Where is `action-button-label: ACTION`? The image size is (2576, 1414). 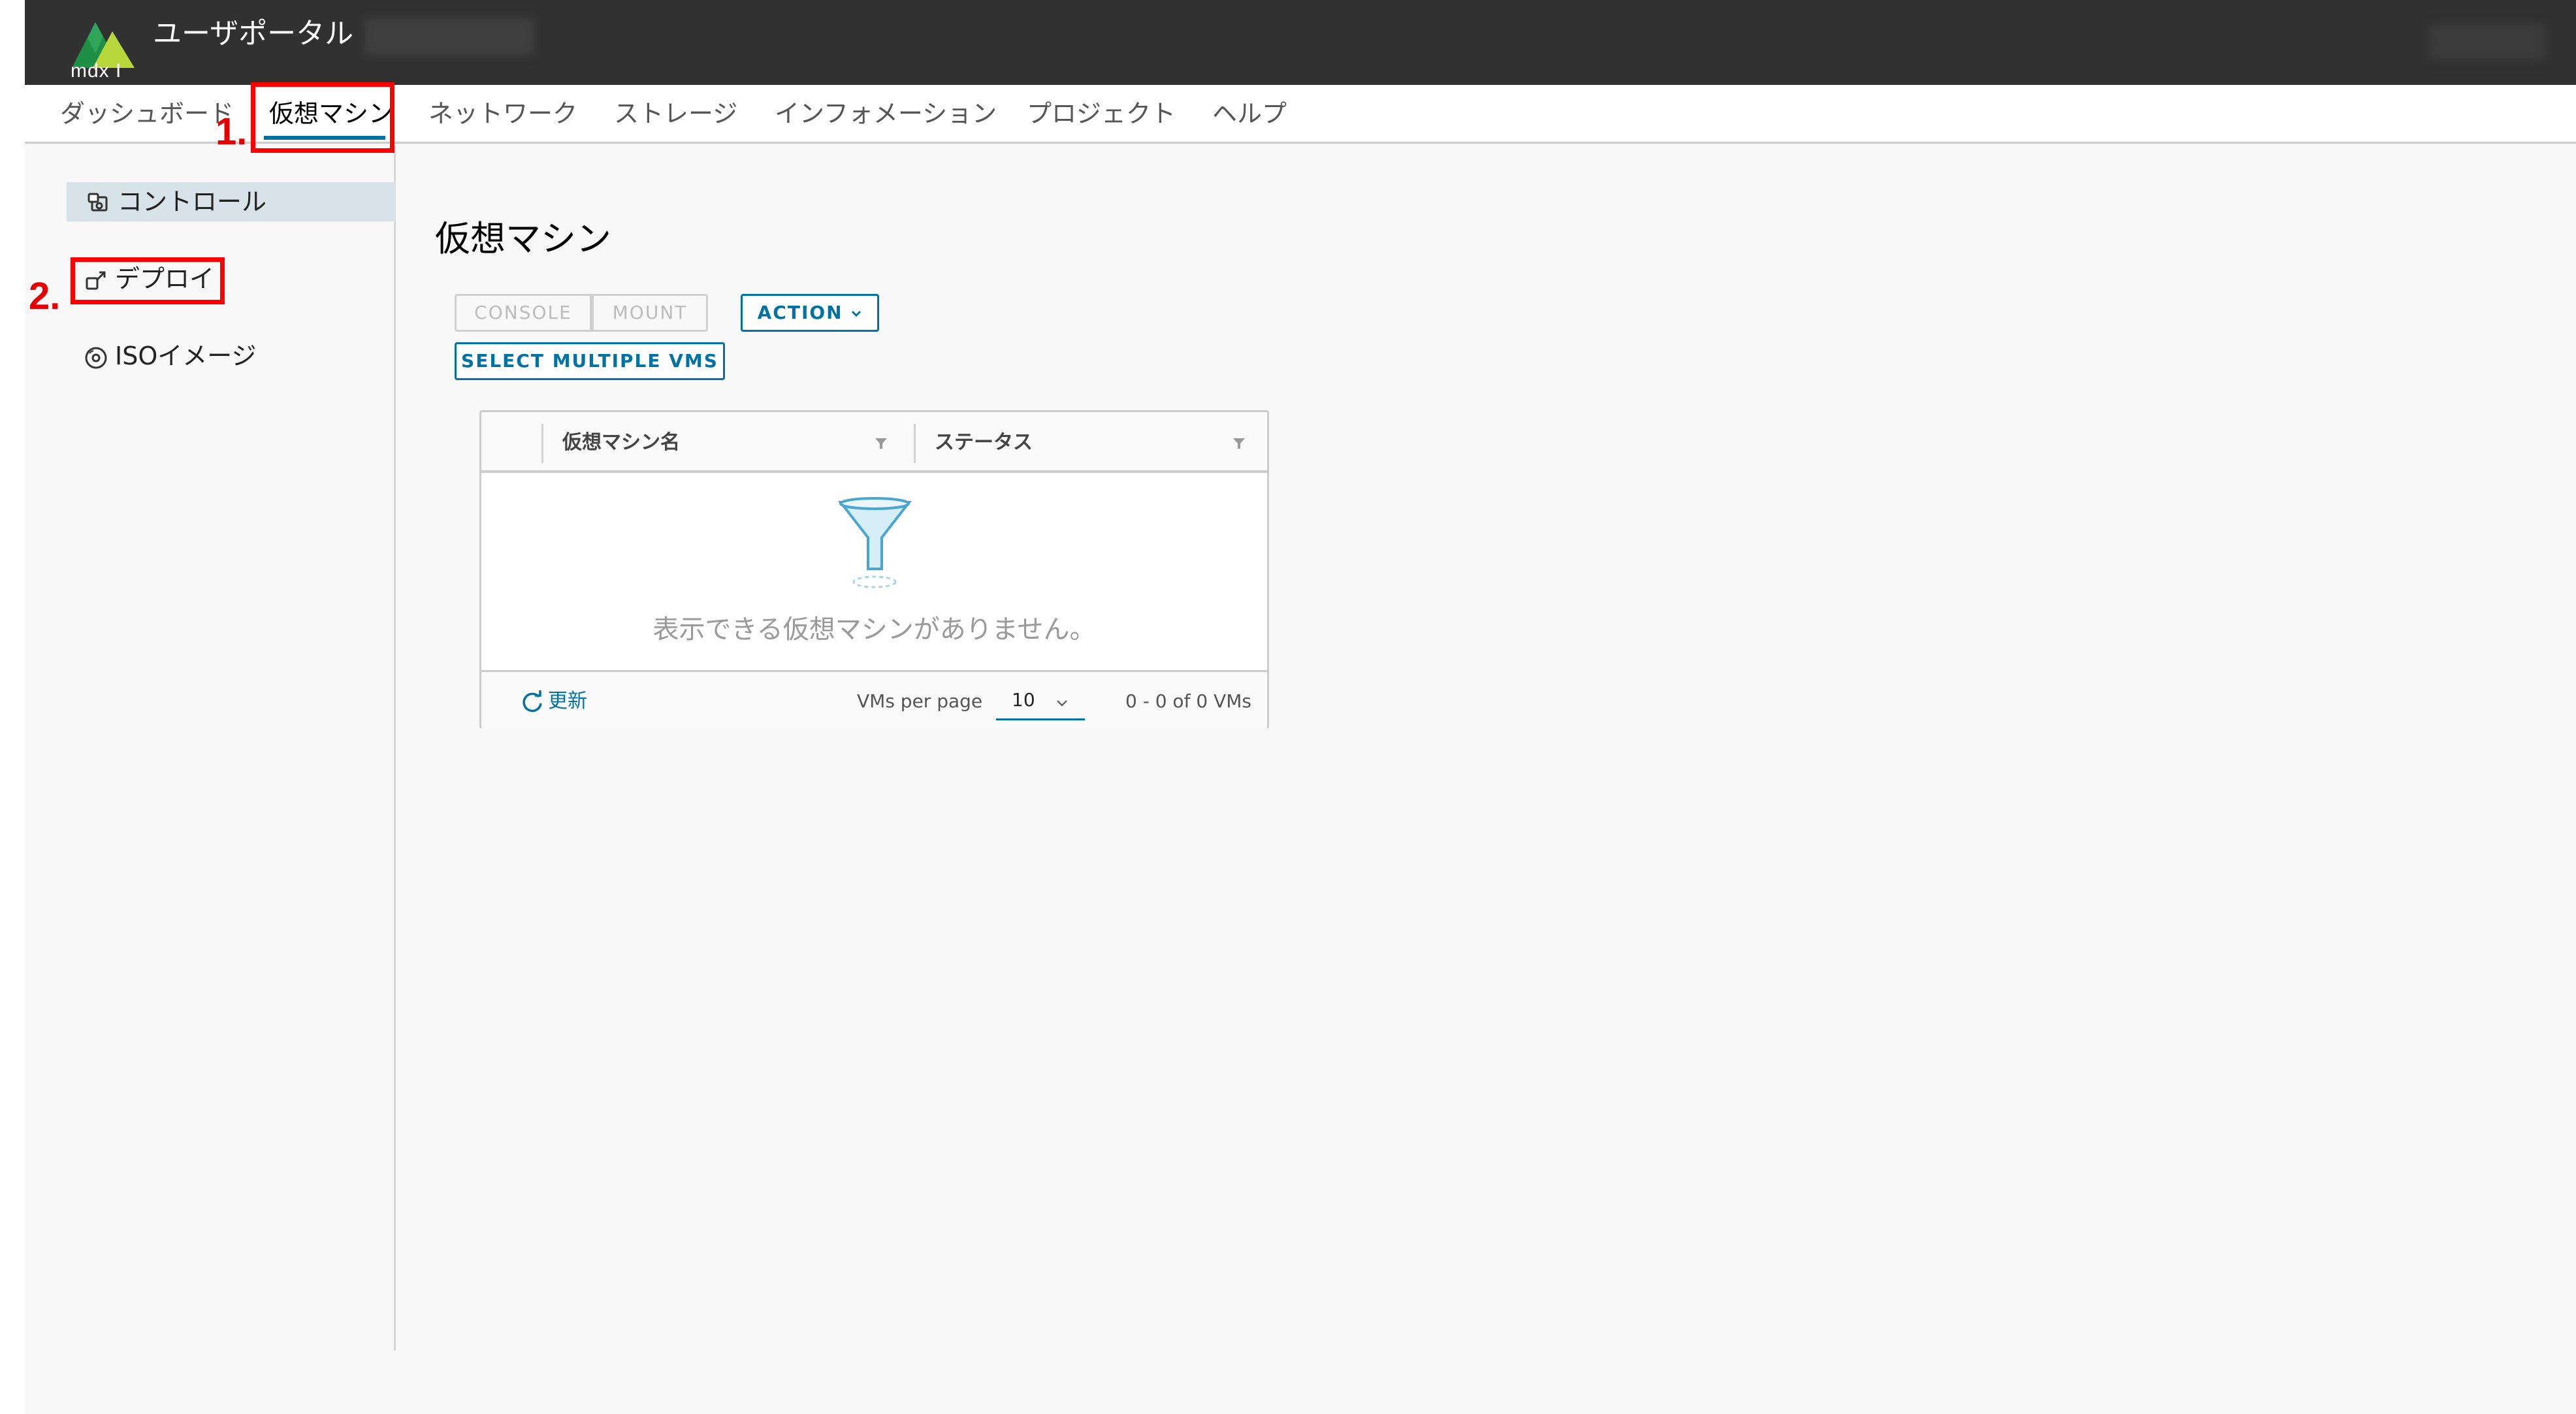 action-button-label: ACTION is located at coordinates (800, 312).